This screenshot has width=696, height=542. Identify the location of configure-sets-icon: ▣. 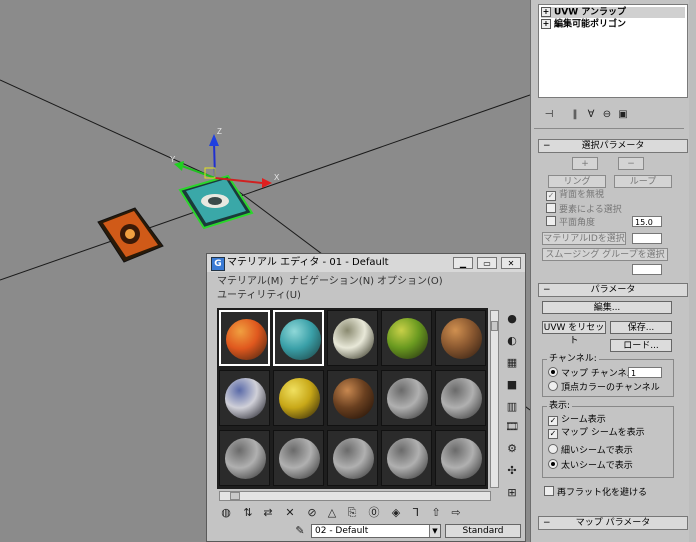
(623, 115).